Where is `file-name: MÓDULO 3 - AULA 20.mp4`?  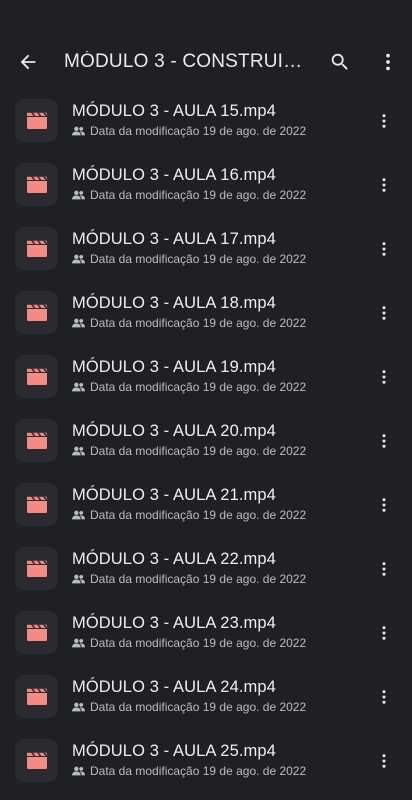 file-name: MÓDULO 3 - AULA 20.mp4 is located at coordinates (174, 431).